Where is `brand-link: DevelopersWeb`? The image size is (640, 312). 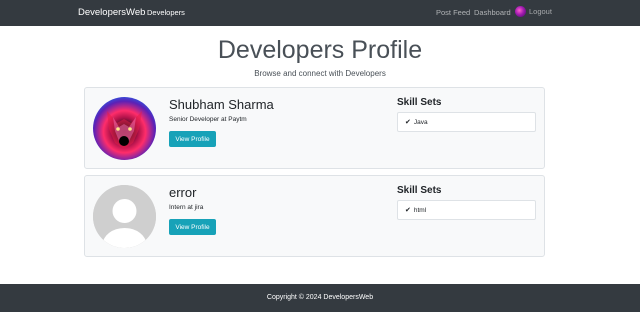 brand-link: DevelopersWeb is located at coordinates (111, 12).